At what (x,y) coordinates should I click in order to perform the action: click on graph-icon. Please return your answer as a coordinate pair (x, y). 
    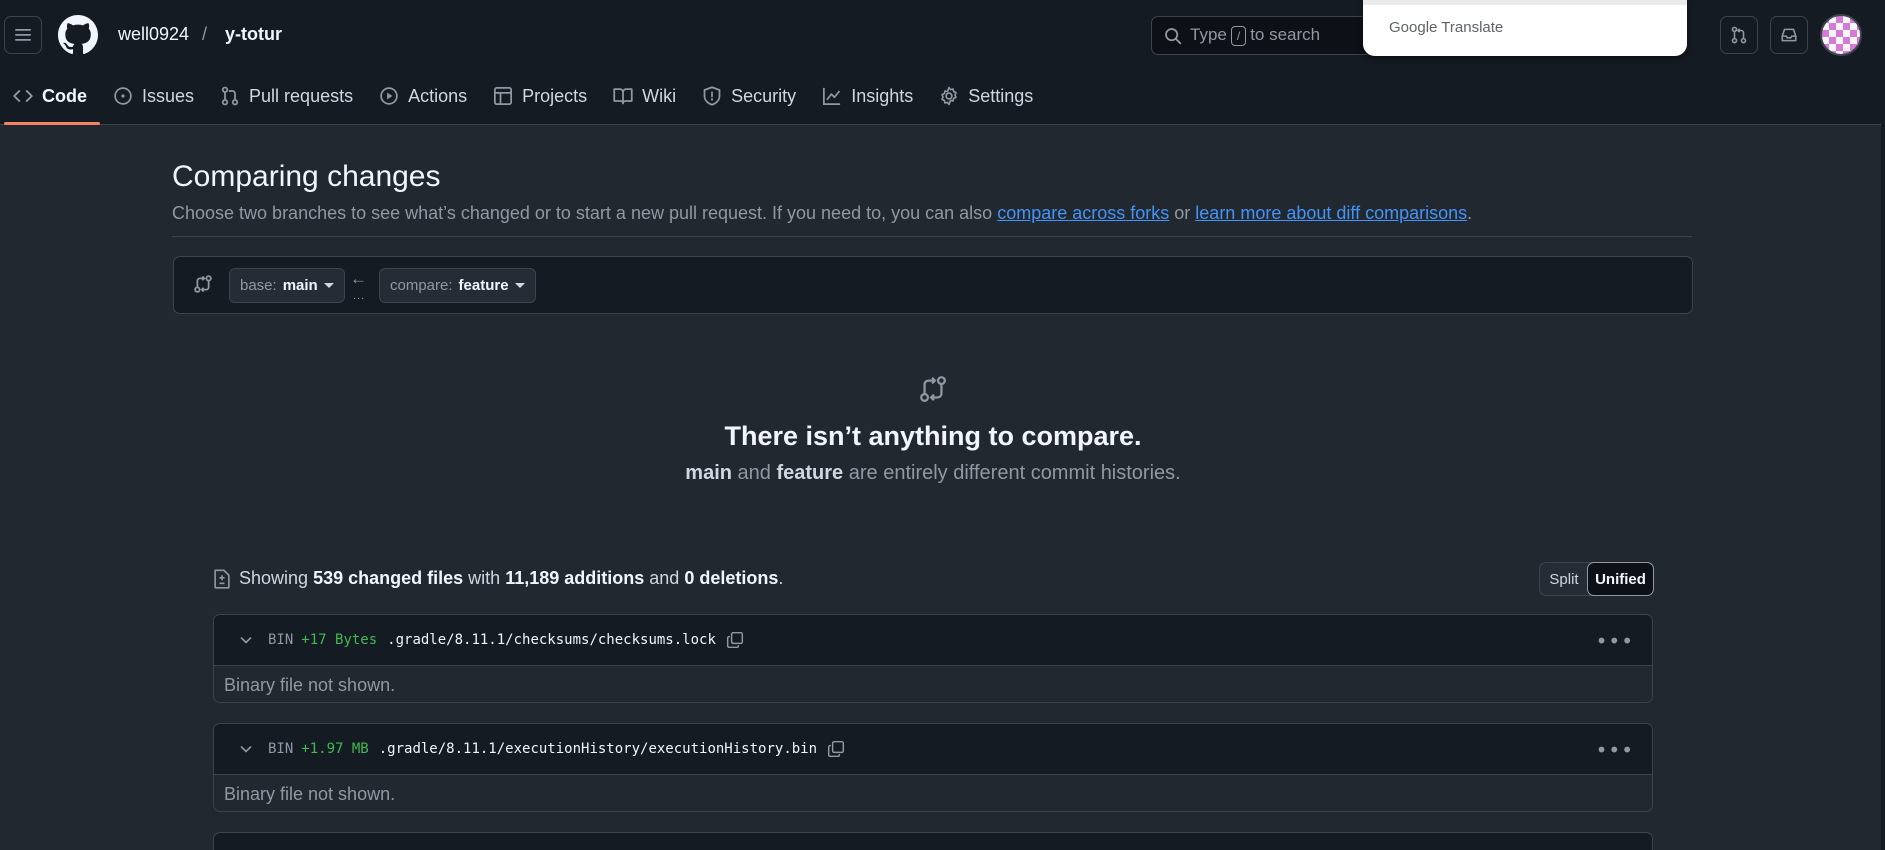
    Looking at the image, I should click on (832, 96).